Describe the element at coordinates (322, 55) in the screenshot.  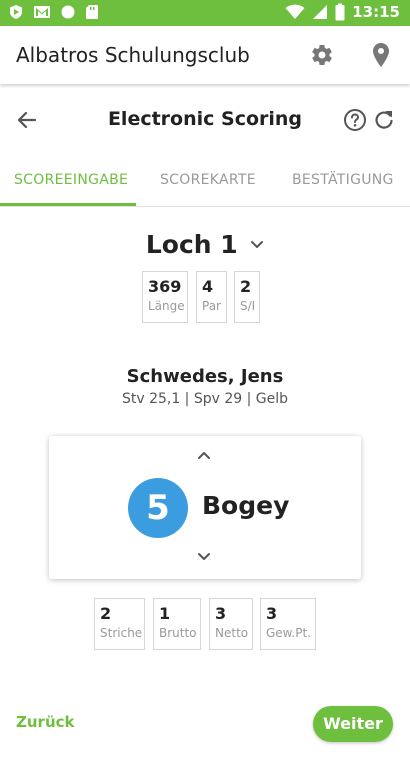
I see `gear-icon` at that location.